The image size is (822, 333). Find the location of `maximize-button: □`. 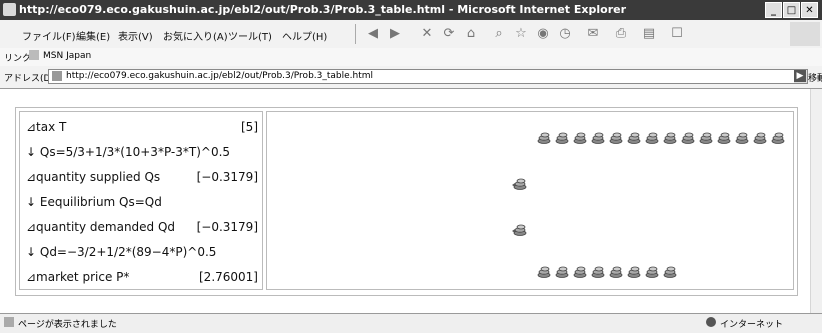

maximize-button: □ is located at coordinates (791, 10).